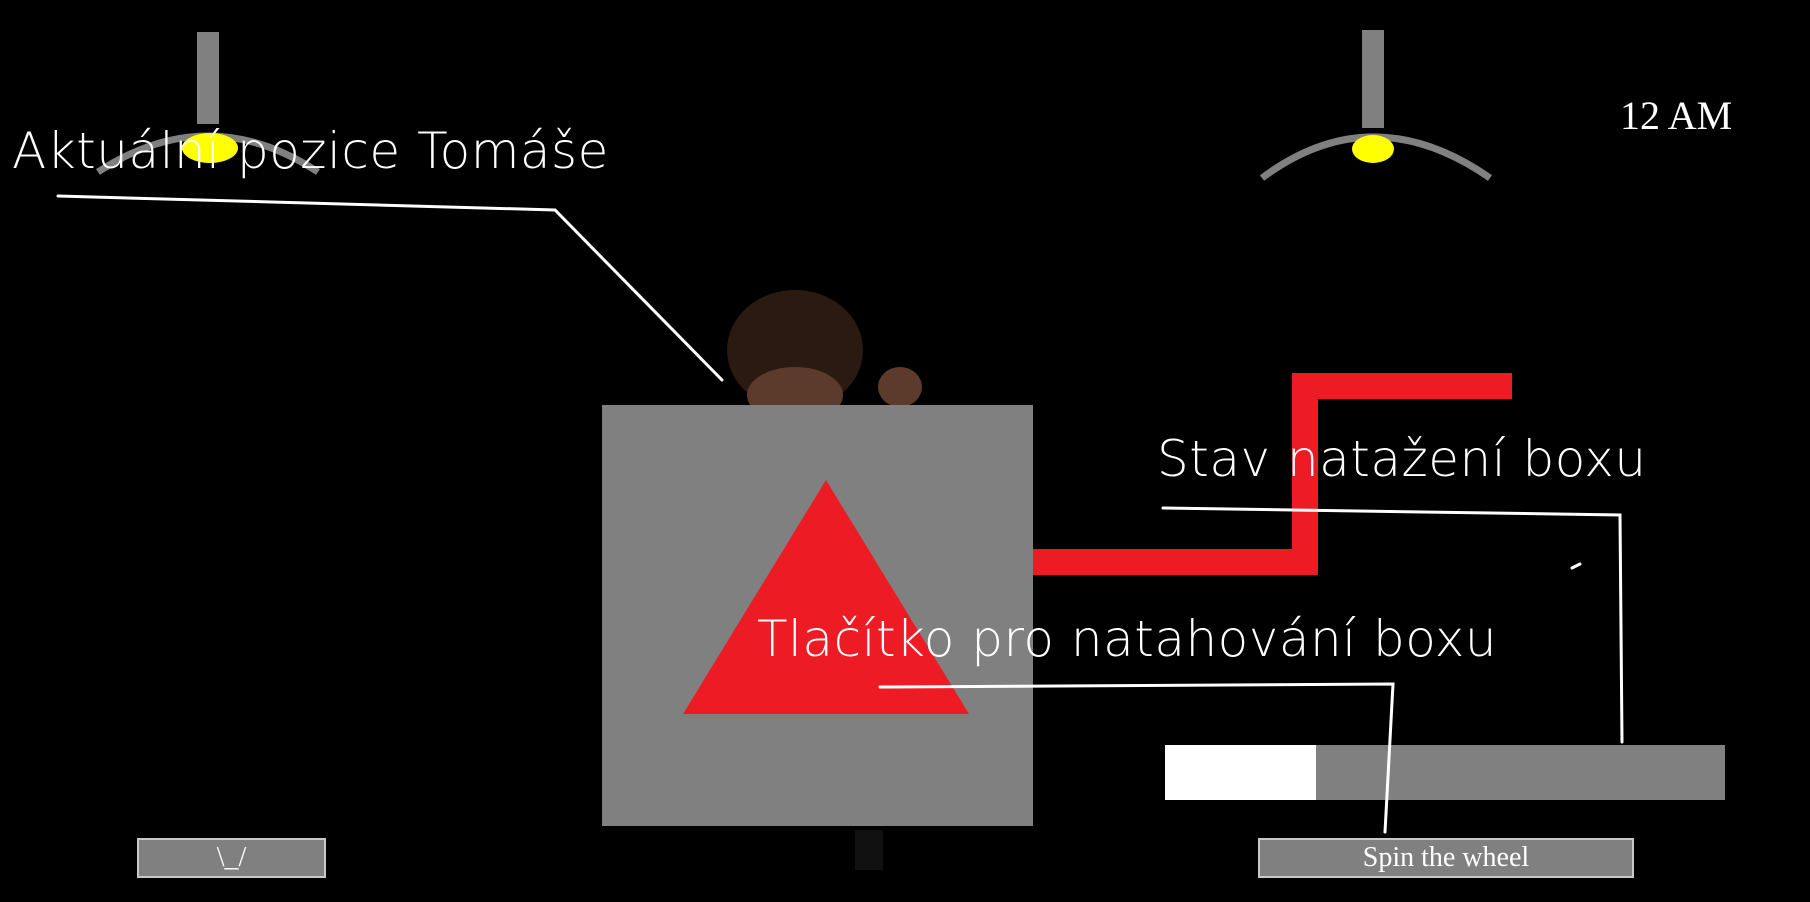  What do you see at coordinates (1402, 459) in the screenshot?
I see `annotation-box-wind-state: Stav natažení boxu` at bounding box center [1402, 459].